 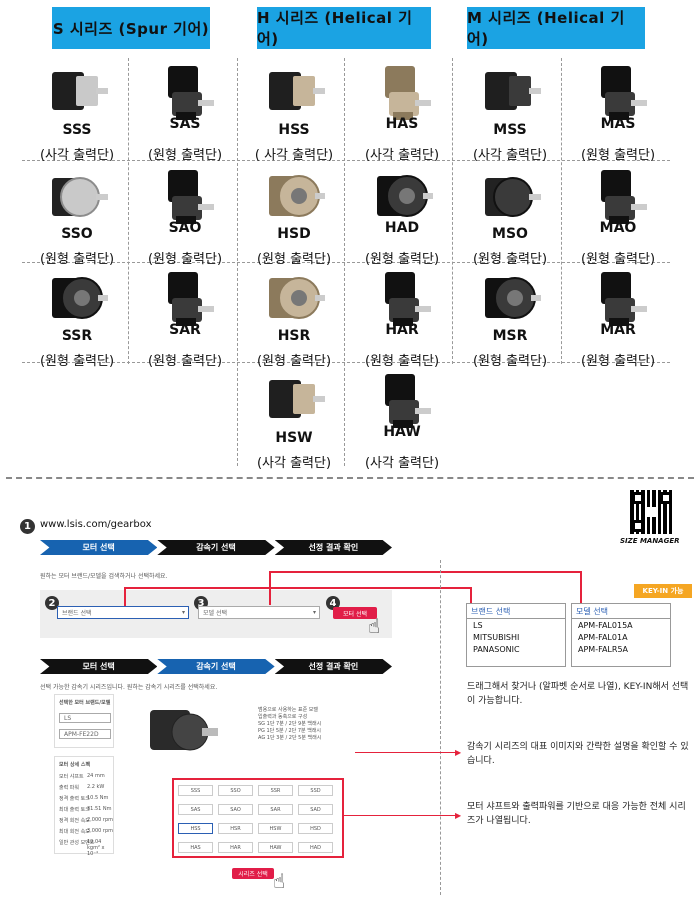 What do you see at coordinates (96, 848) in the screenshot?
I see `spec-value: 19.04 kgm² x 10⁻⁴` at bounding box center [96, 848].